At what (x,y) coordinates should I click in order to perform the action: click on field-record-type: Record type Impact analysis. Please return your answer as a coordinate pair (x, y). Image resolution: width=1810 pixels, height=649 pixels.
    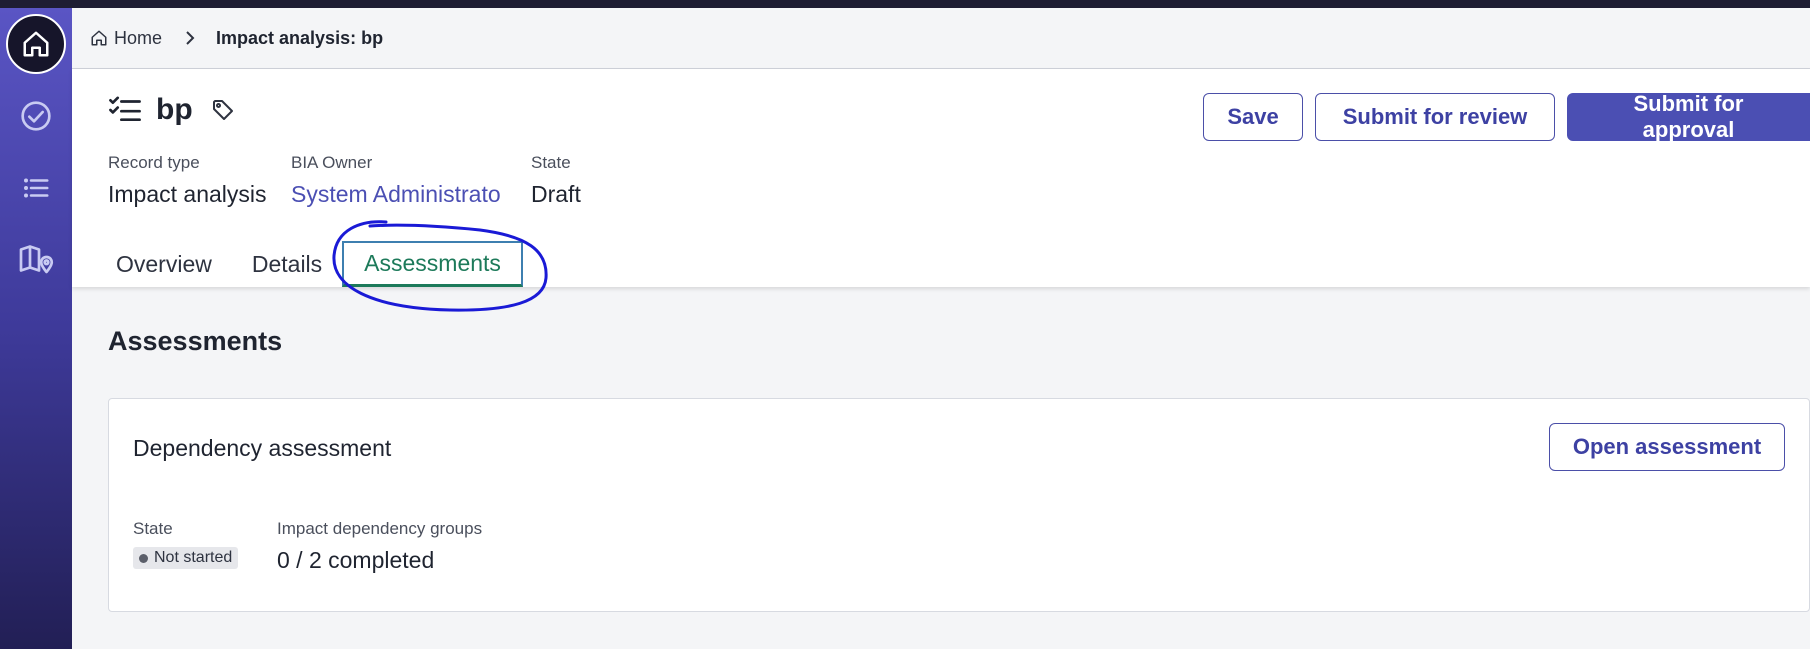
    Looking at the image, I should click on (187, 180).